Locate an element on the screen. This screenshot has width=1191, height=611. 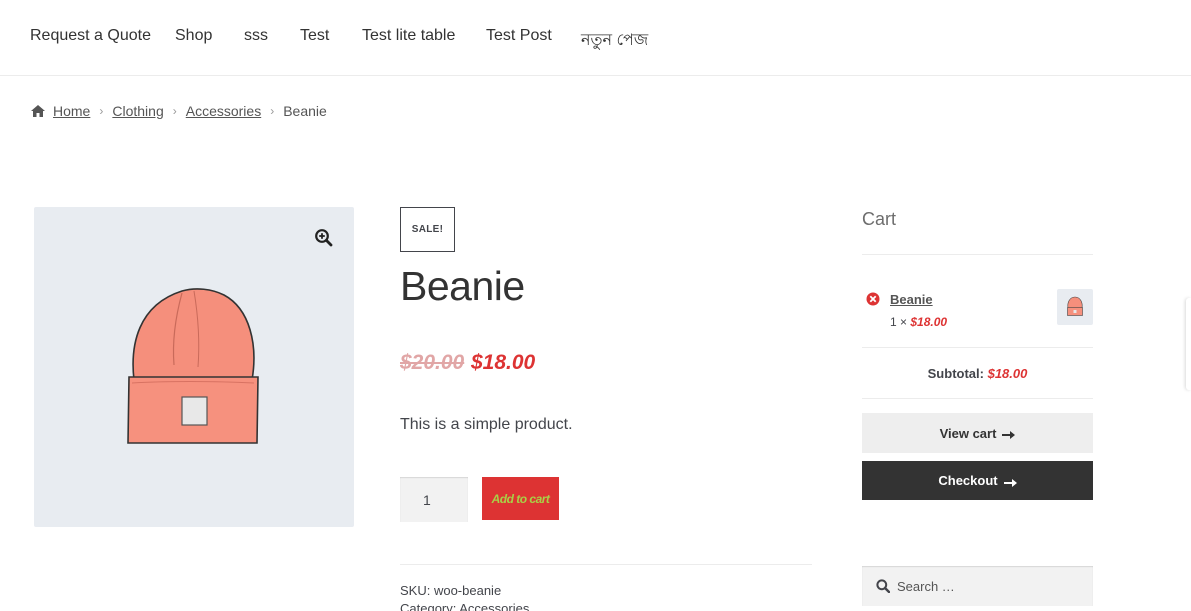
product-title: Beanie is located at coordinates (462, 286).